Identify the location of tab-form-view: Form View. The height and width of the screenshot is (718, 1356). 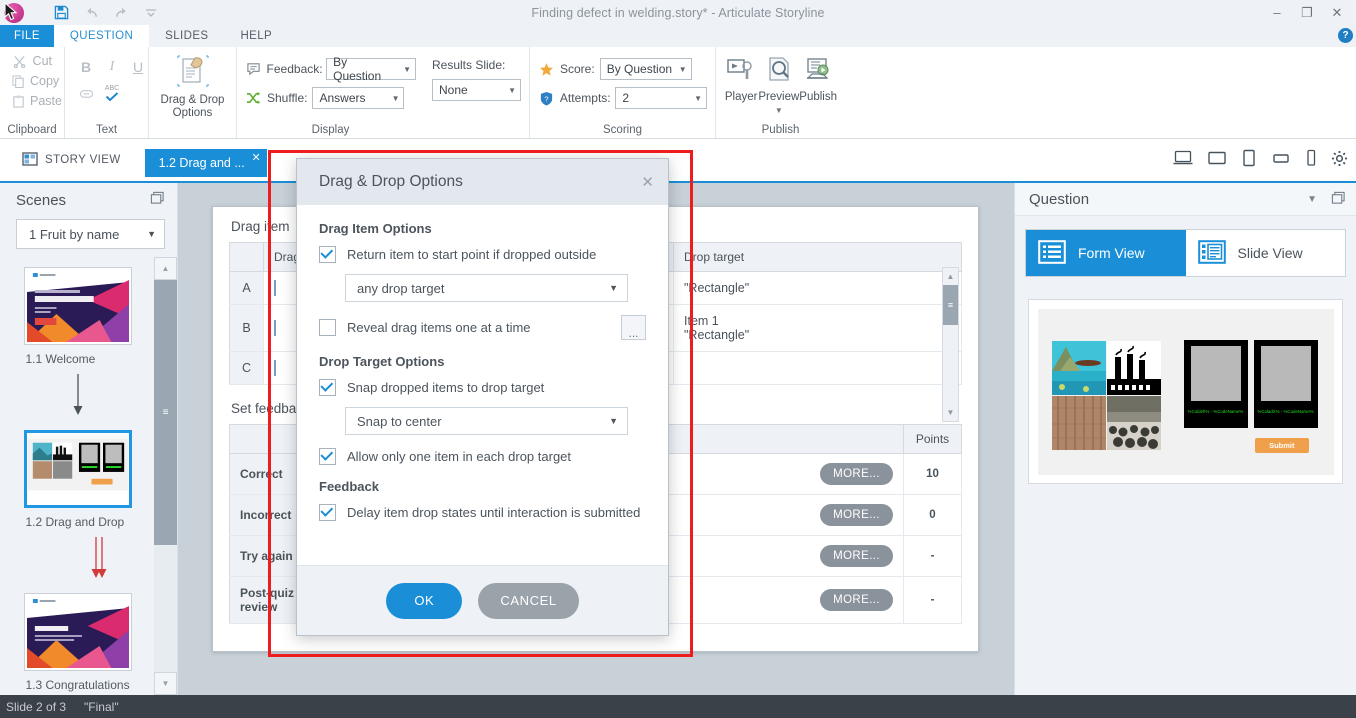
(1106, 253).